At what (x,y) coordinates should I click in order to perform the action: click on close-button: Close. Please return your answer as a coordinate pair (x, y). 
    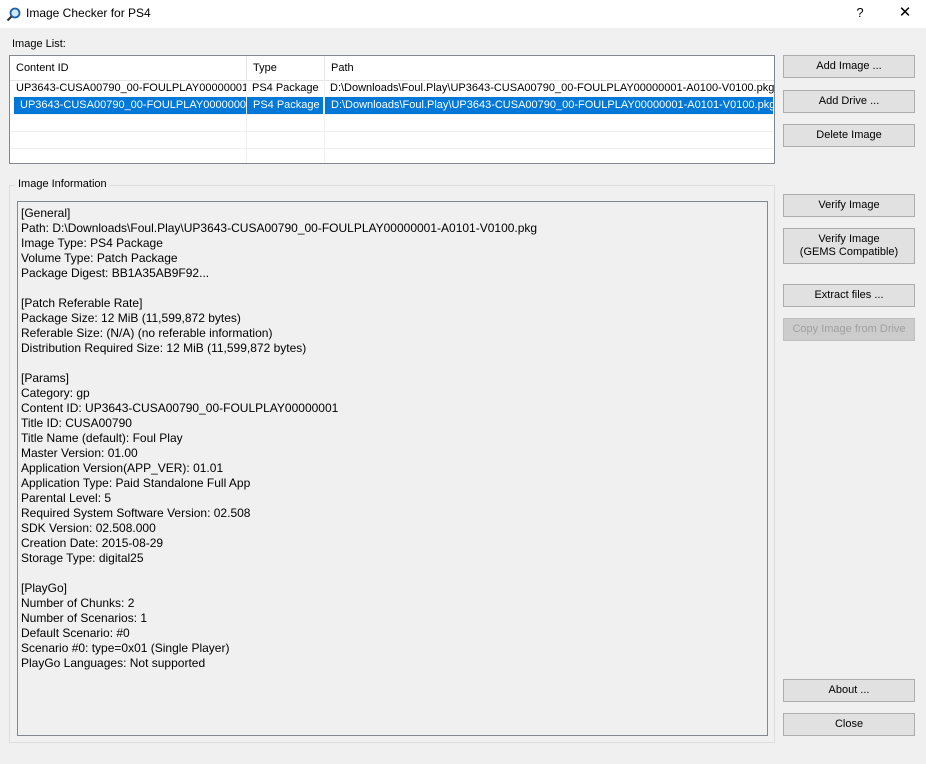
    Looking at the image, I should click on (849, 724).